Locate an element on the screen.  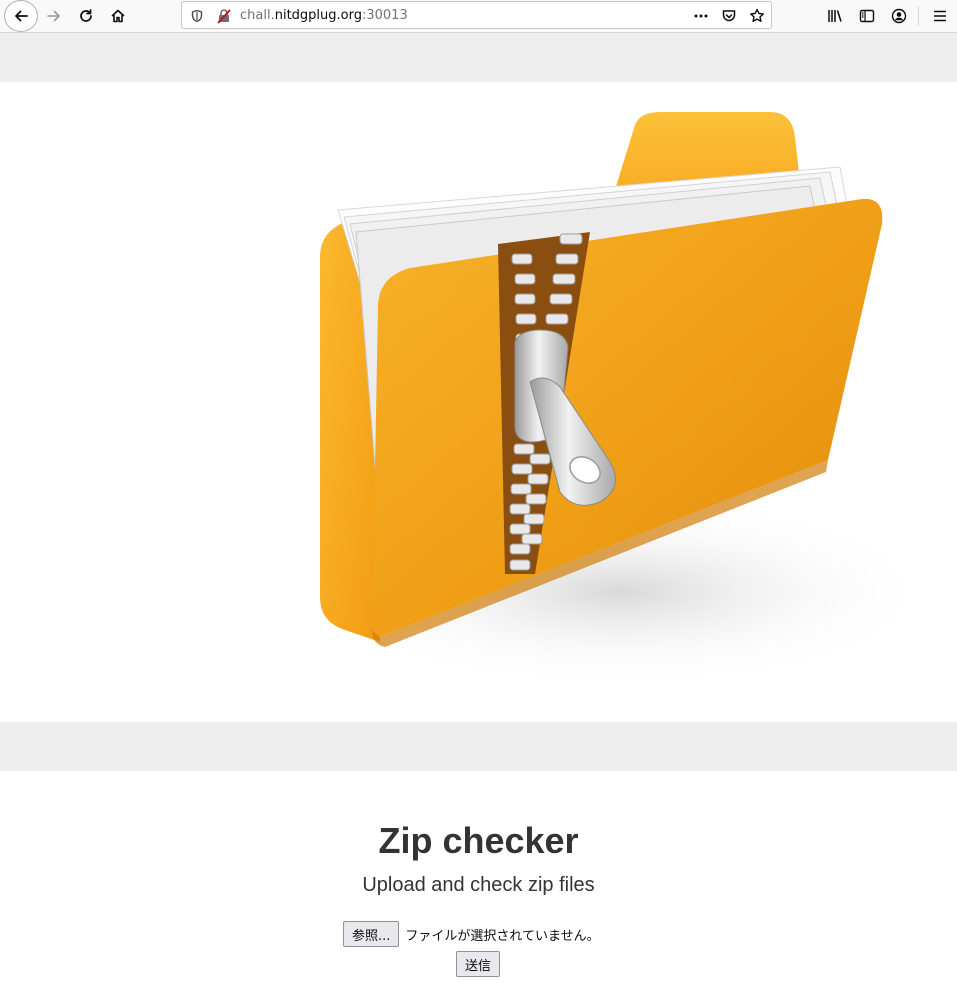
sidebar-icon is located at coordinates (867, 16).